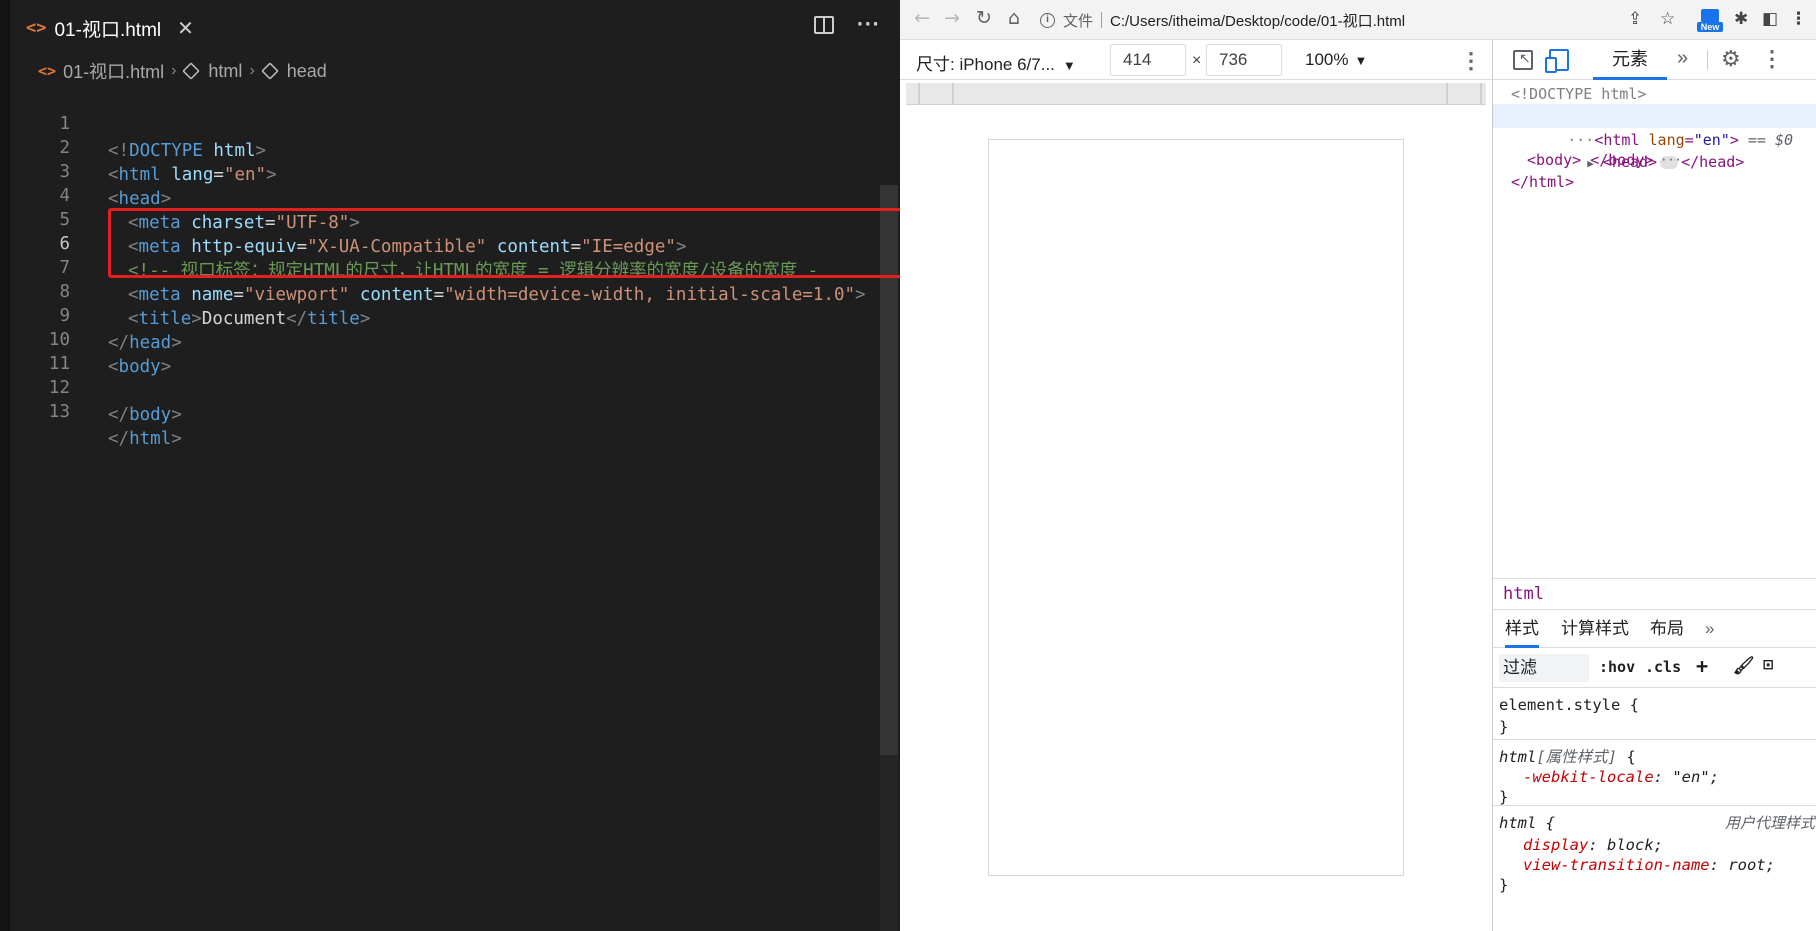 Image resolution: width=1816 pixels, height=931 pixels. What do you see at coordinates (1741, 19) in the screenshot?
I see `extensions-icon: ✱` at bounding box center [1741, 19].